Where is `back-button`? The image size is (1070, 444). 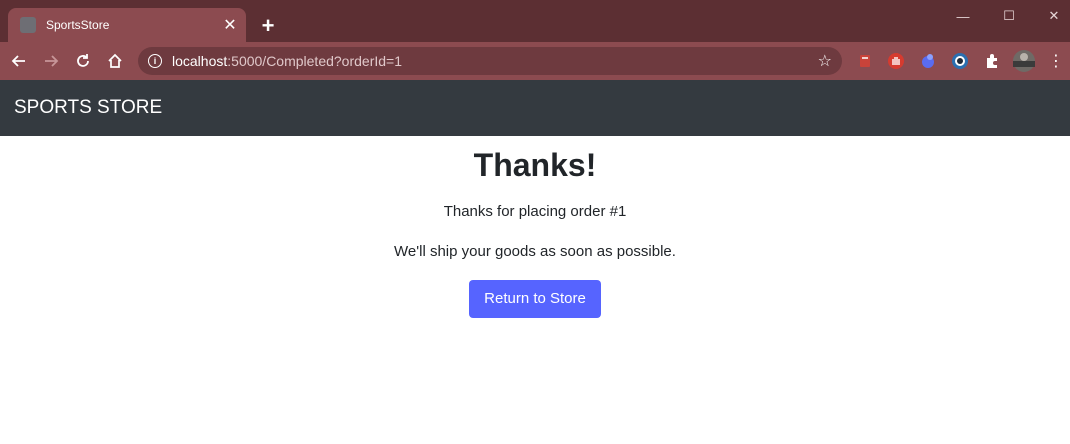
back-button is located at coordinates (19, 61).